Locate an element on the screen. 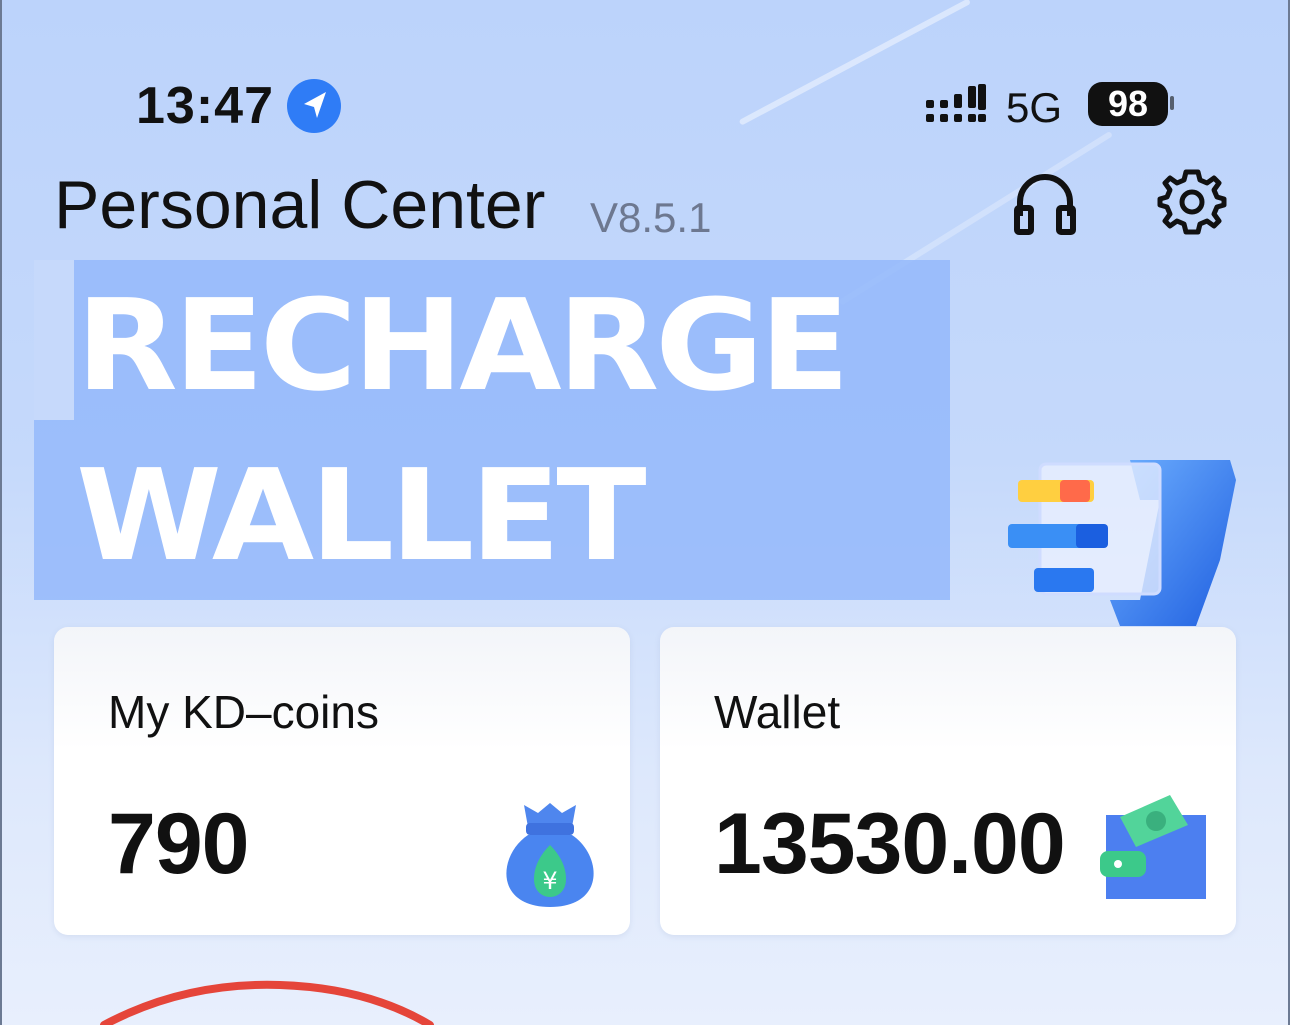  network-type: 5G is located at coordinates (1034, 107).